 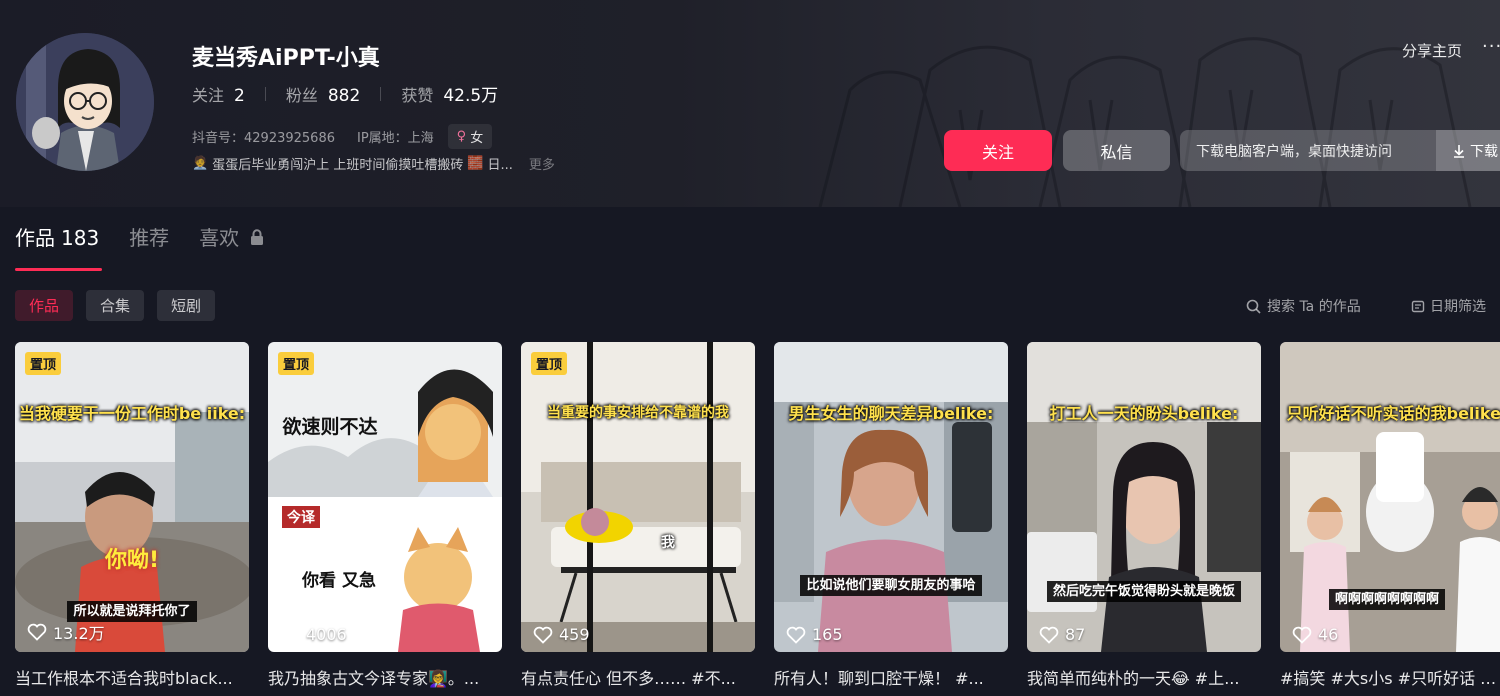 What do you see at coordinates (80, 238) in the screenshot?
I see `tab-works-count: 183` at bounding box center [80, 238].